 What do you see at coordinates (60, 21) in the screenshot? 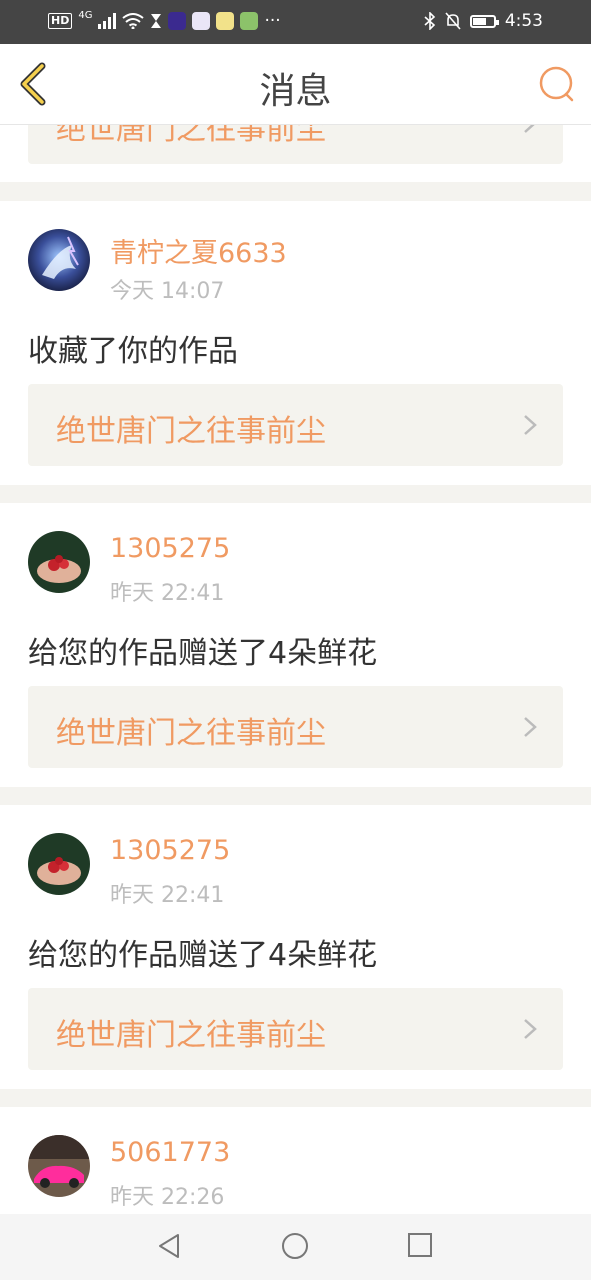
I see `hd-indicator: HD` at bounding box center [60, 21].